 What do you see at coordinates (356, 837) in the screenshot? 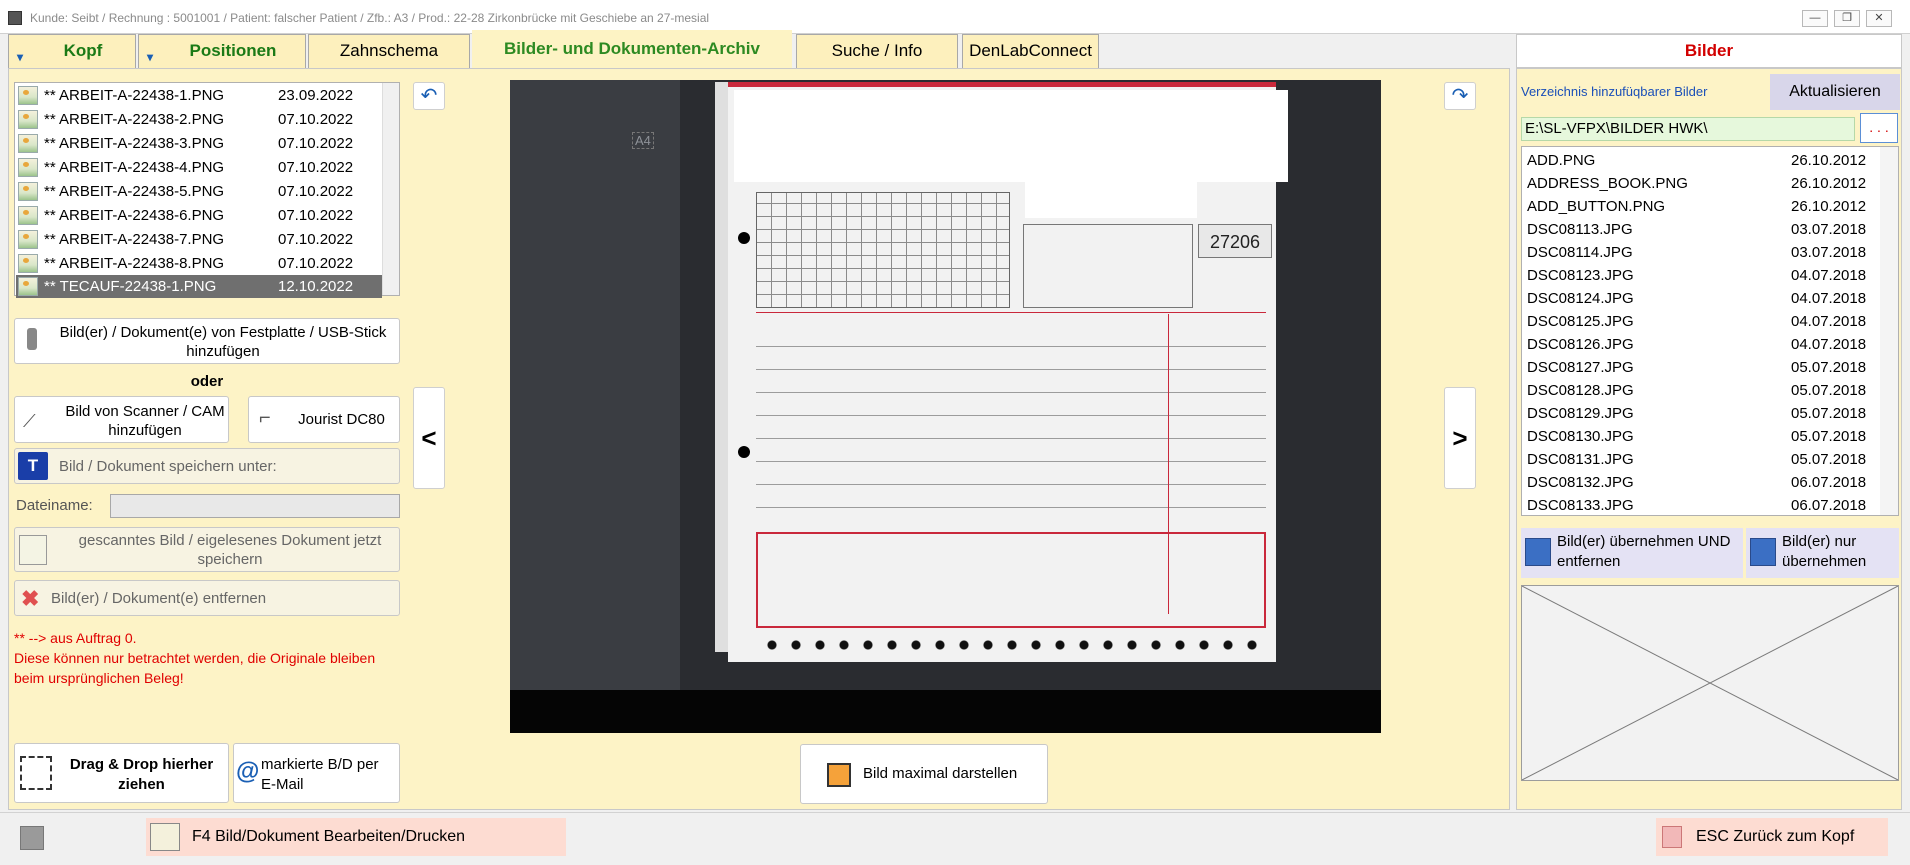
I see `edit-print-button: F4 Bild/Dokument Bearbeiten/Drucken` at bounding box center [356, 837].